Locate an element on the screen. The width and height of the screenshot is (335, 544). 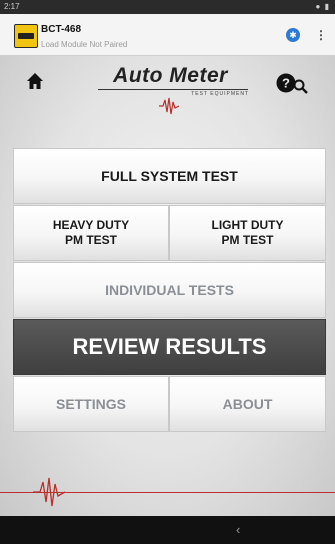
heavy-duty-label-line1: HEAVY DUTY is located at coordinates (91, 225).